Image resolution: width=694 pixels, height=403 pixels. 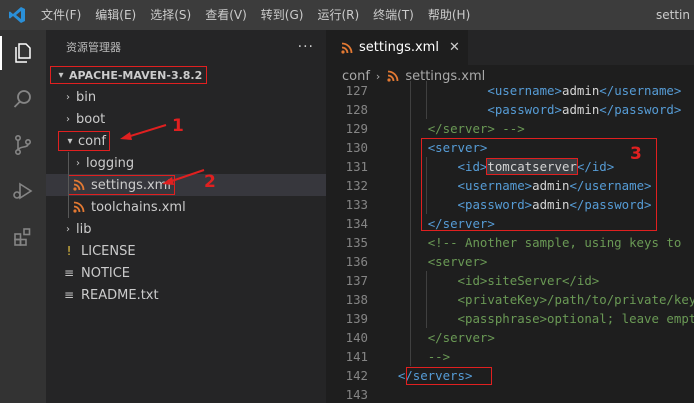 What do you see at coordinates (356, 166) in the screenshot?
I see `line-number: 131` at bounding box center [356, 166].